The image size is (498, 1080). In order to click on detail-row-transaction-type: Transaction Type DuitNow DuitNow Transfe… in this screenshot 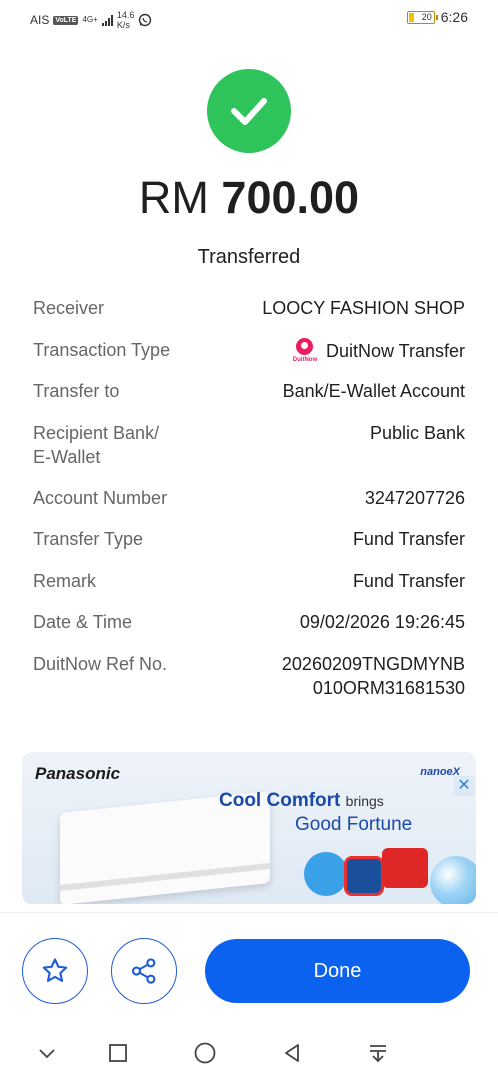, I will do `click(249, 351)`.